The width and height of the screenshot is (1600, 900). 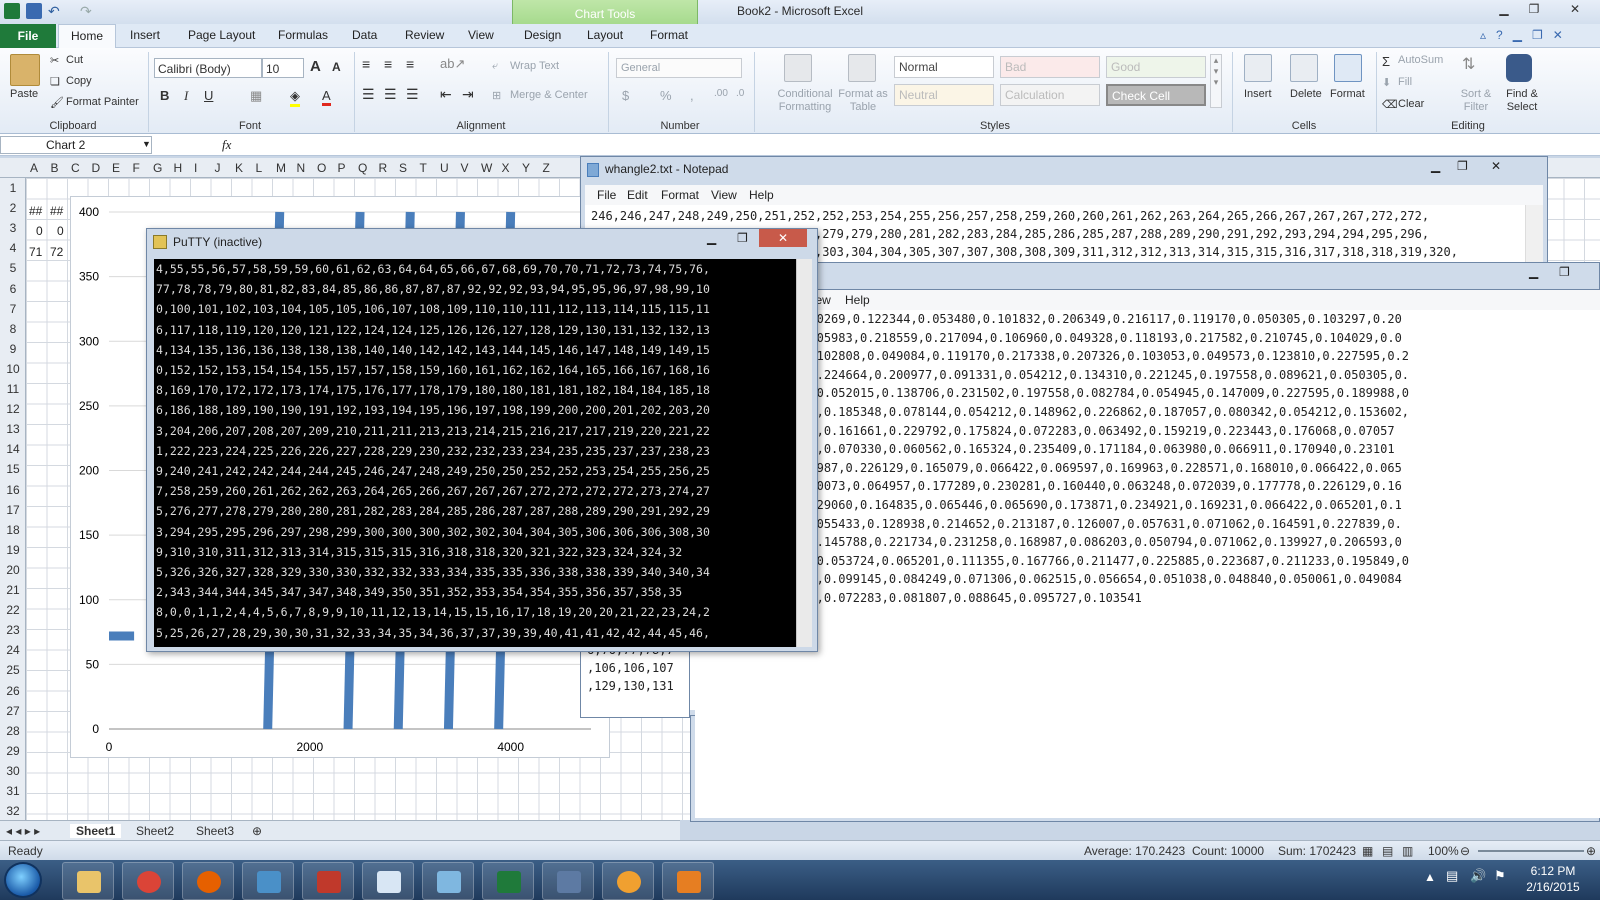 What do you see at coordinates (412, 94) in the screenshot?
I see `align-right-icon: ☰` at bounding box center [412, 94].